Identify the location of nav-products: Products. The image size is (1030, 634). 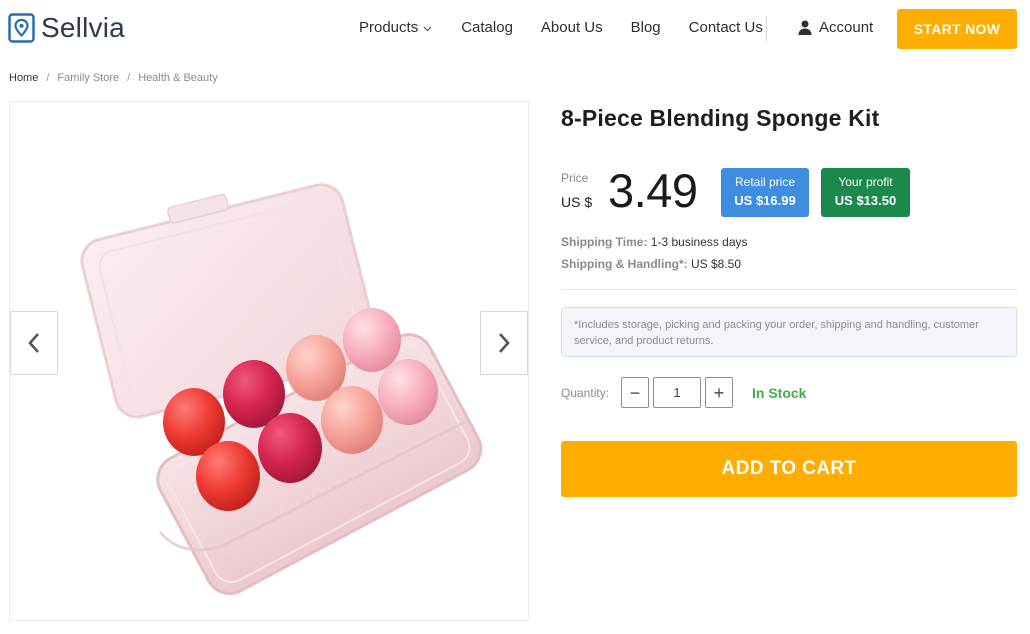
(395, 28).